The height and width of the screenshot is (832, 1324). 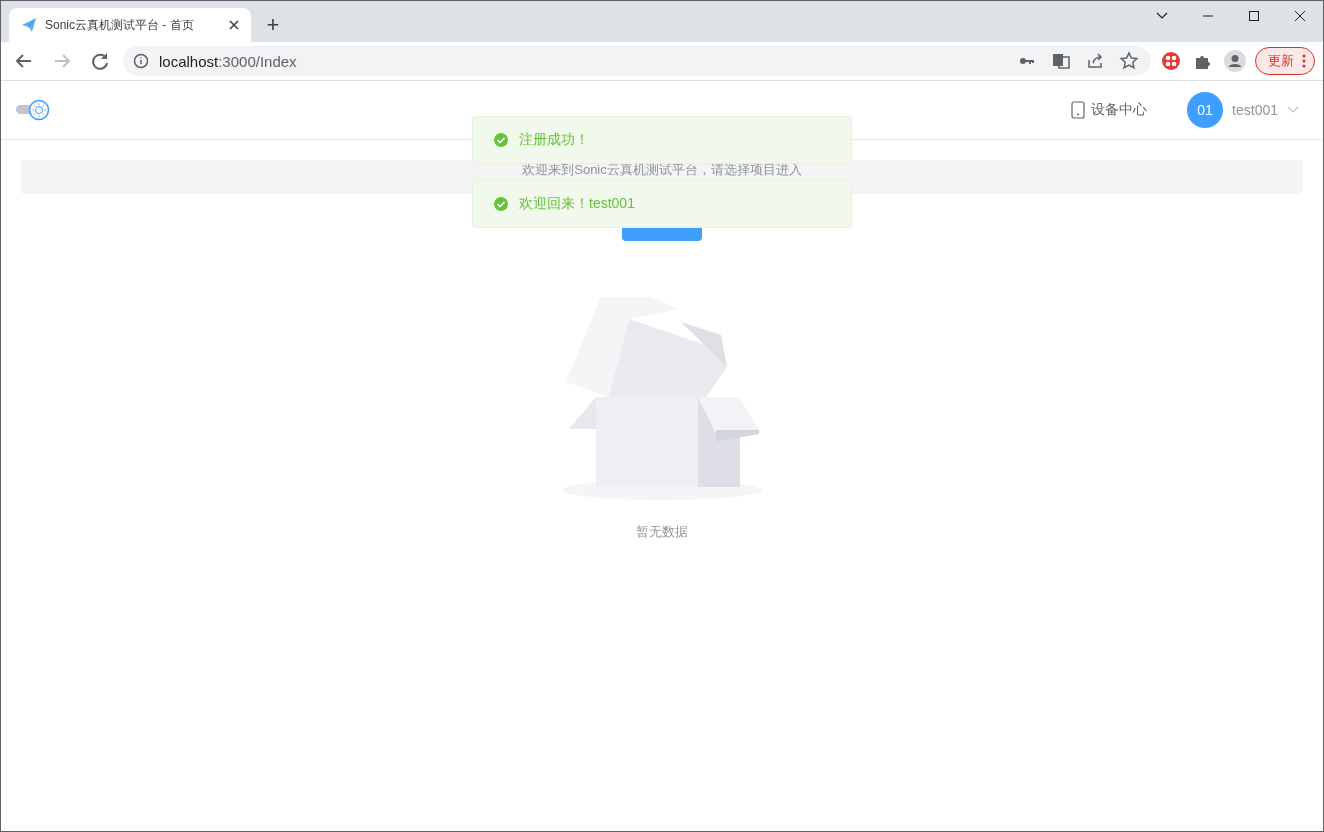 I want to click on address-bar: localhost:3000/Index, so click(x=637, y=61).